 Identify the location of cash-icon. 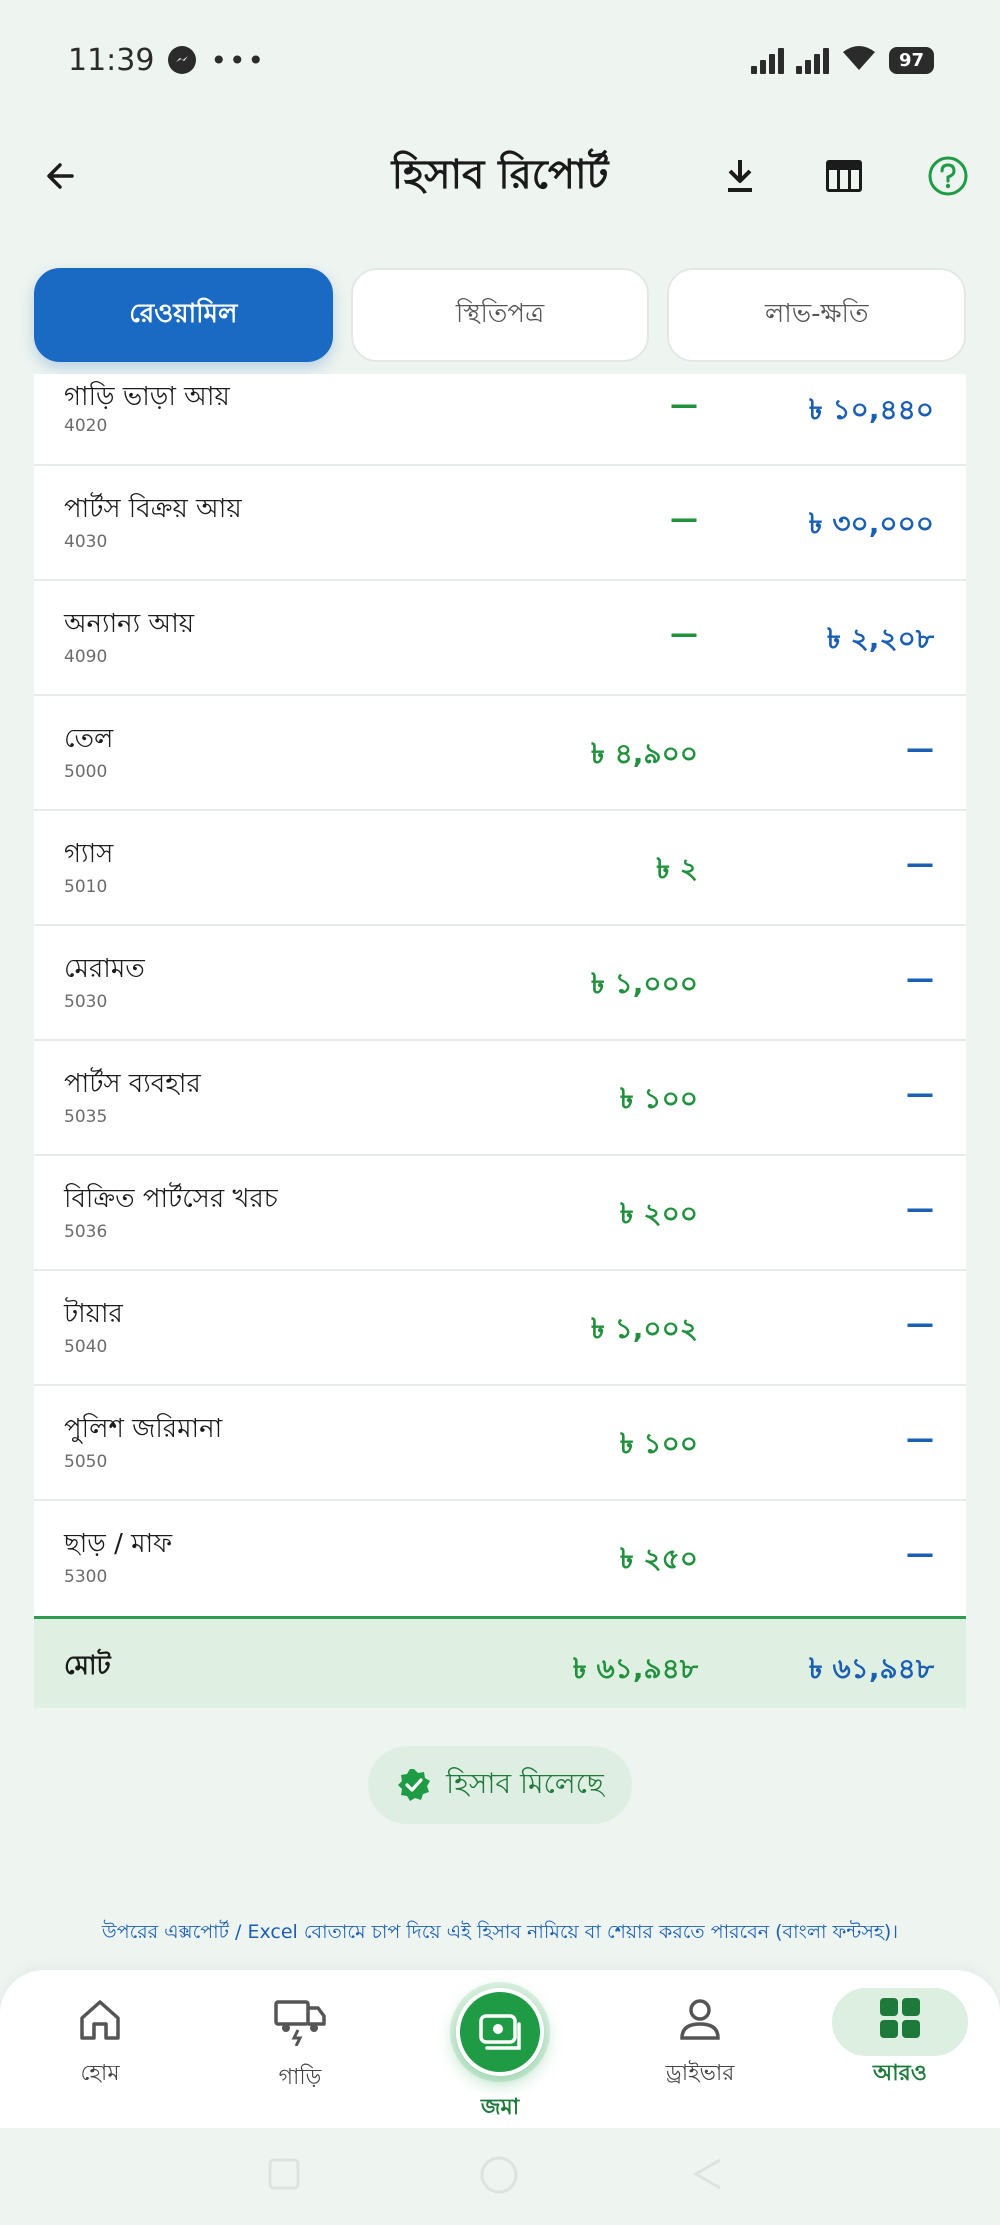
(500, 2032).